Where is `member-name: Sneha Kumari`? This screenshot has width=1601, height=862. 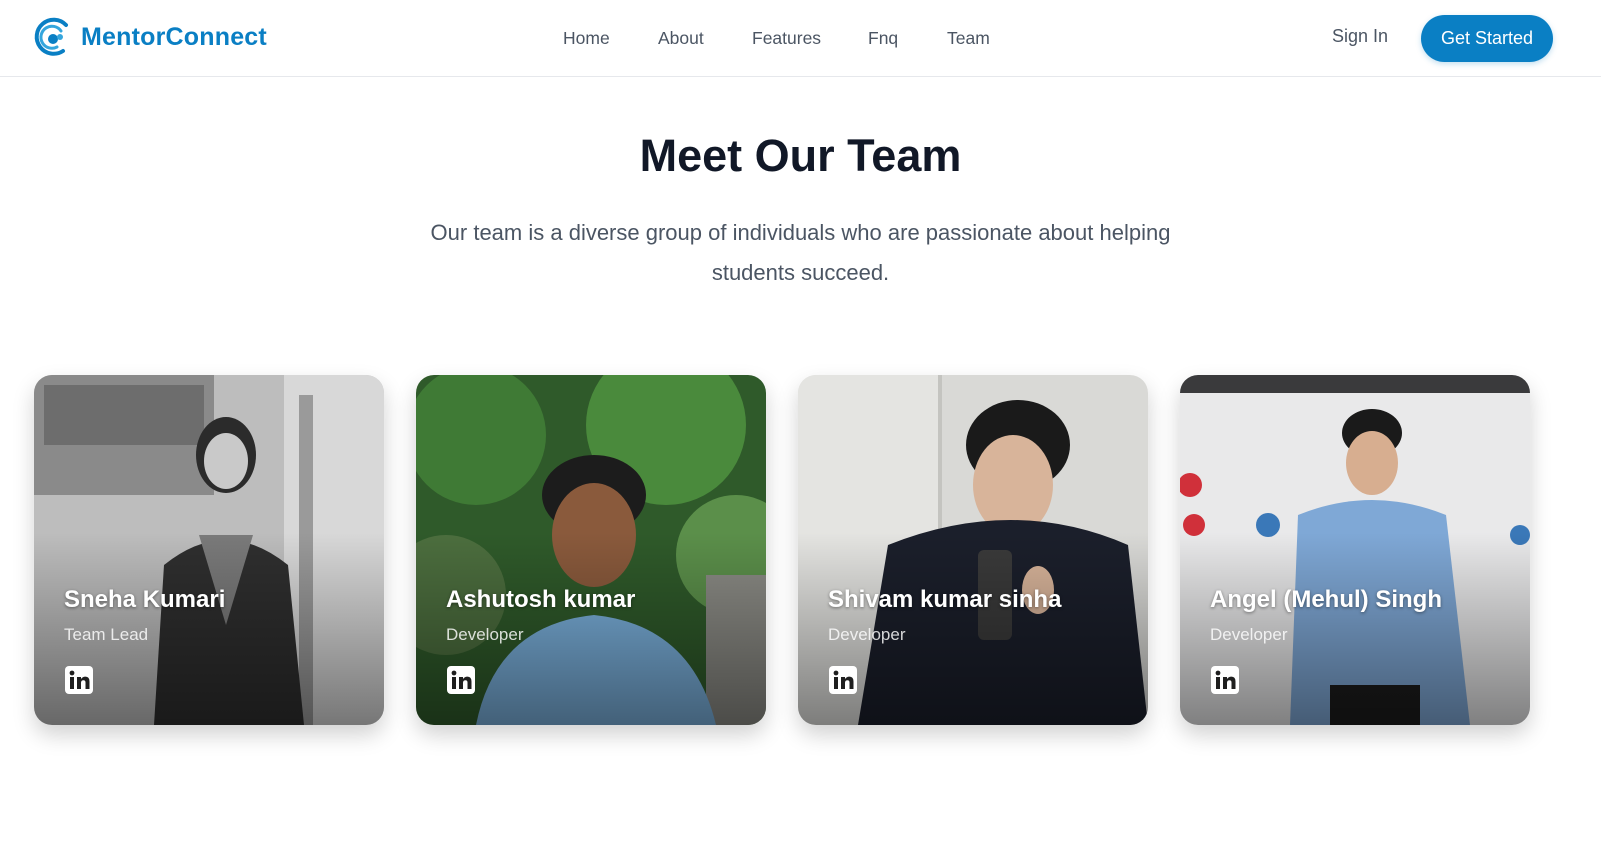 member-name: Sneha Kumari is located at coordinates (145, 599).